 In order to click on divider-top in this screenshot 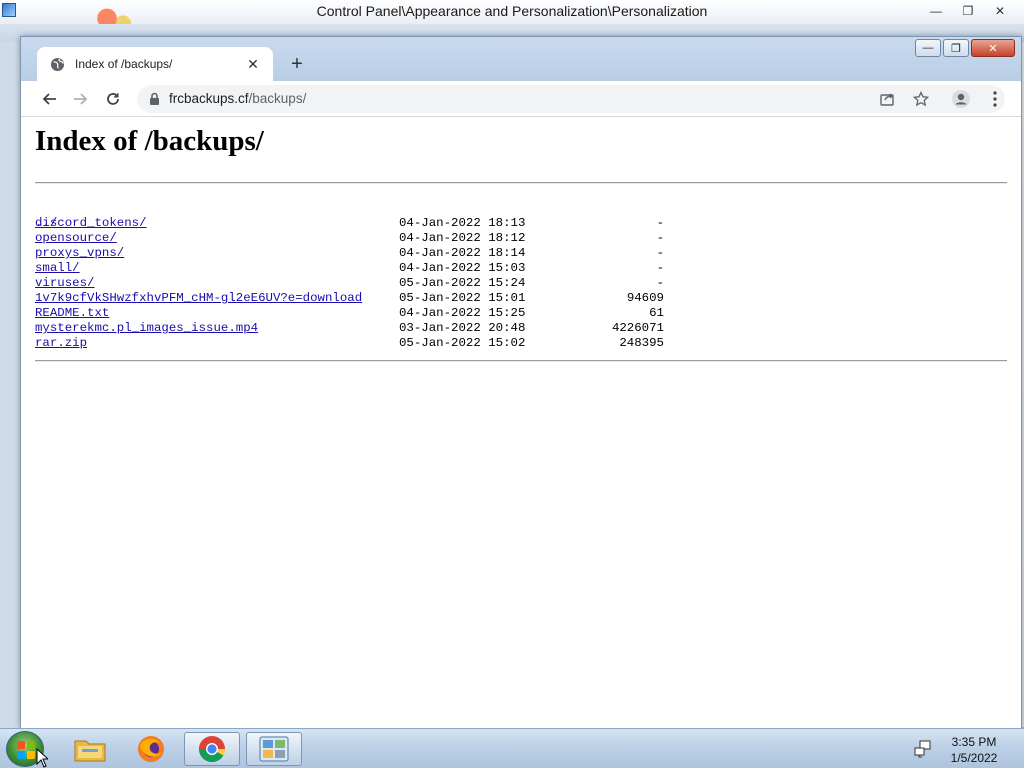, I will do `click(521, 183)`.